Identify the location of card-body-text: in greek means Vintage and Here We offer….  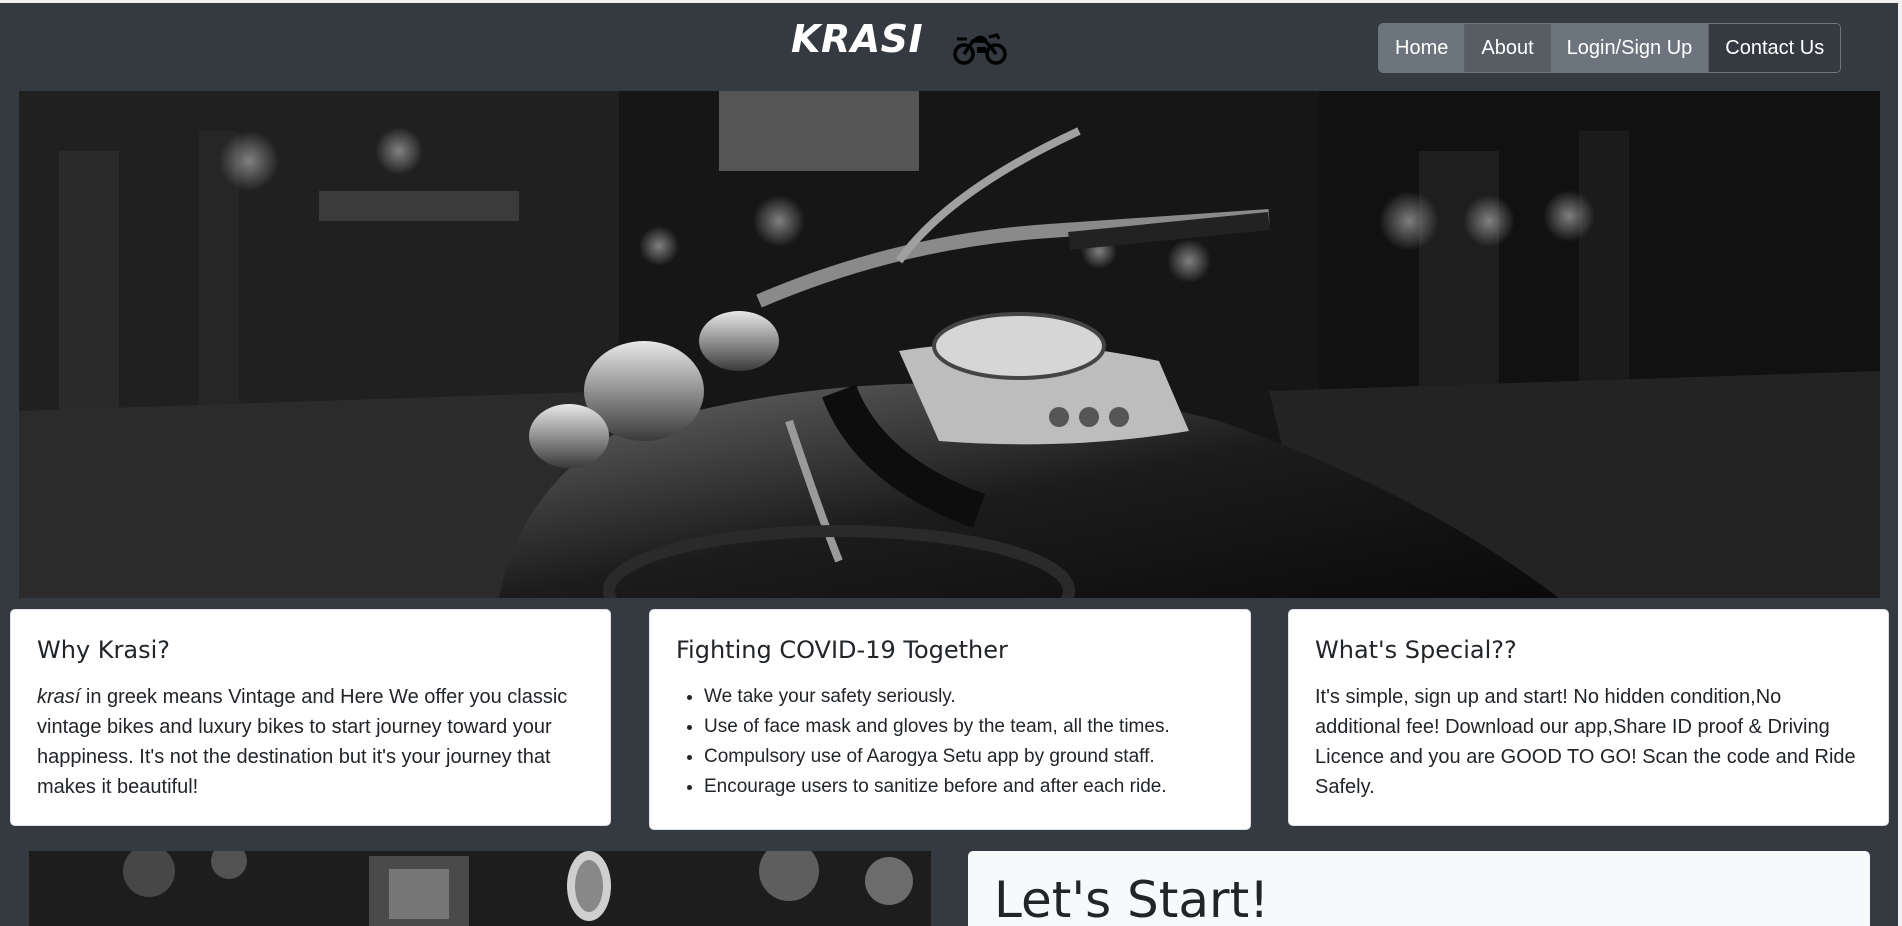
(302, 742).